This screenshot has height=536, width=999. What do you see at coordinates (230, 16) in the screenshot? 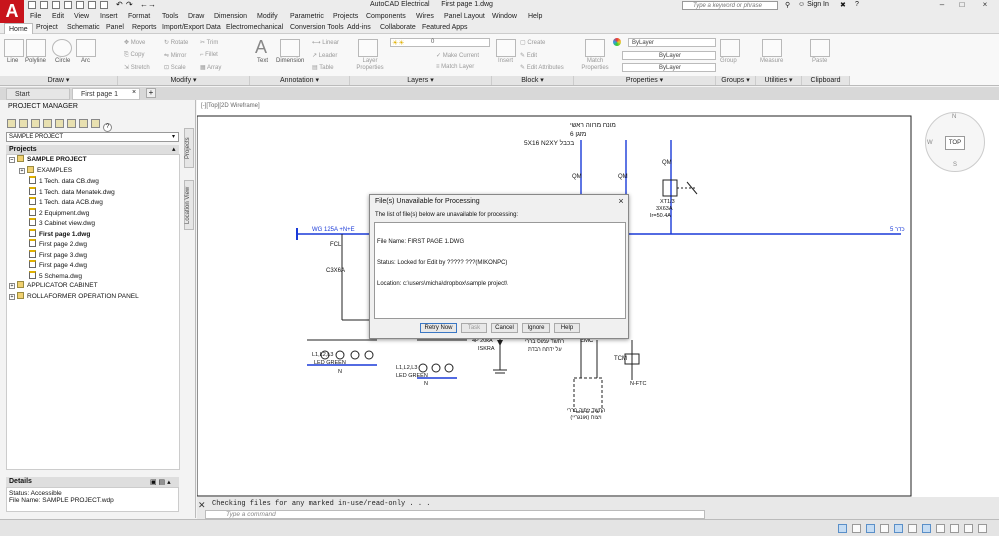
I see `menu-dimension: Dimension` at bounding box center [230, 16].